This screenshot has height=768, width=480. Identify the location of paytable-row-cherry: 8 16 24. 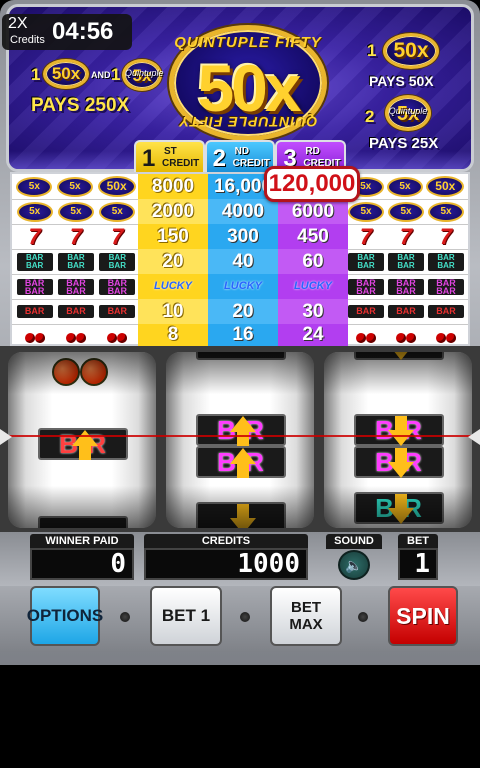
(240, 335).